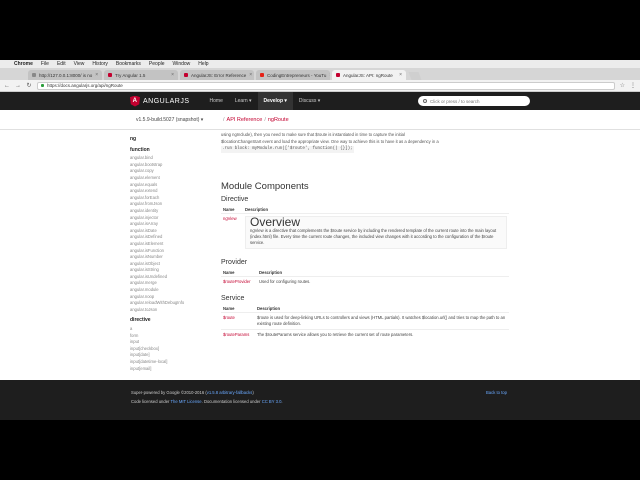  What do you see at coordinates (170, 336) in the screenshot?
I see `sidebar-item: form` at bounding box center [170, 336].